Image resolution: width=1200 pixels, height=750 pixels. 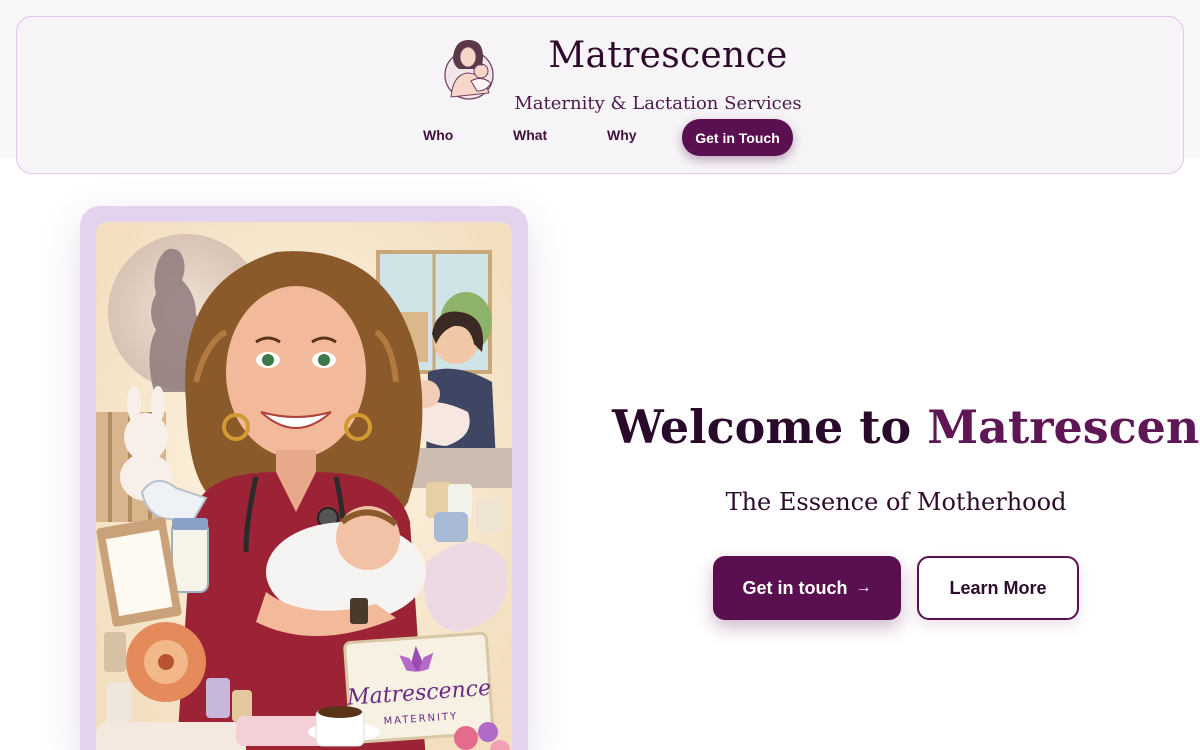 What do you see at coordinates (896, 502) in the screenshot?
I see `hero-subtitle: The Essence of Motherhood` at bounding box center [896, 502].